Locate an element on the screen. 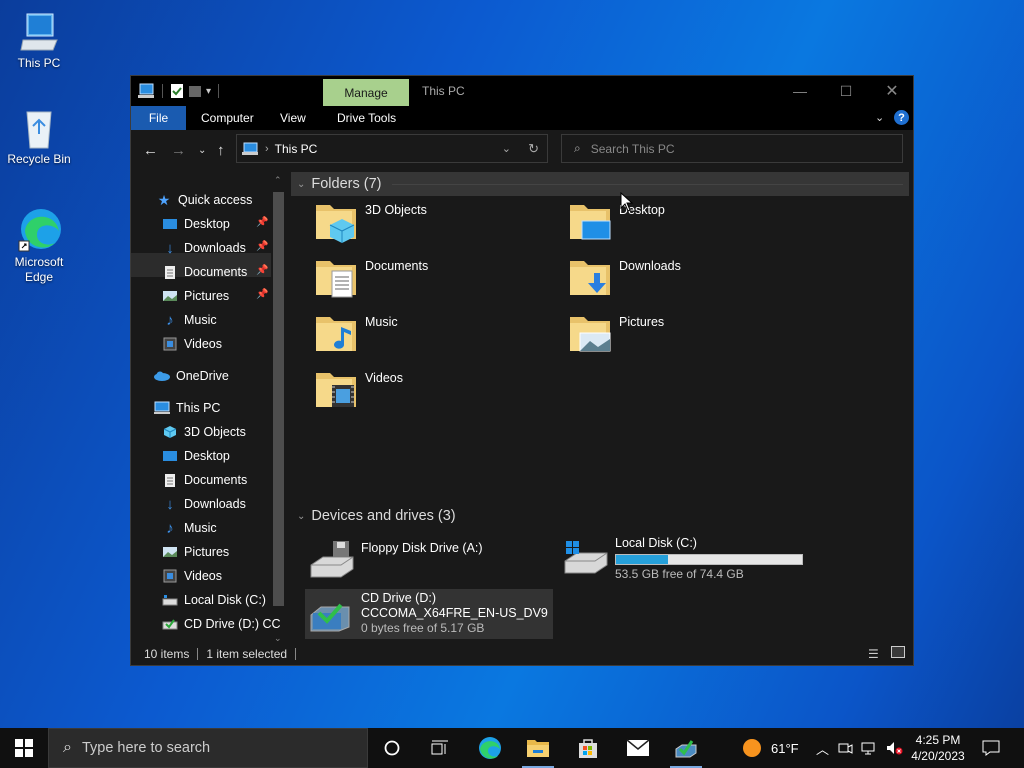 The height and width of the screenshot is (768, 1024). nav-quick-desktop: Desktop is located at coordinates (195, 224).